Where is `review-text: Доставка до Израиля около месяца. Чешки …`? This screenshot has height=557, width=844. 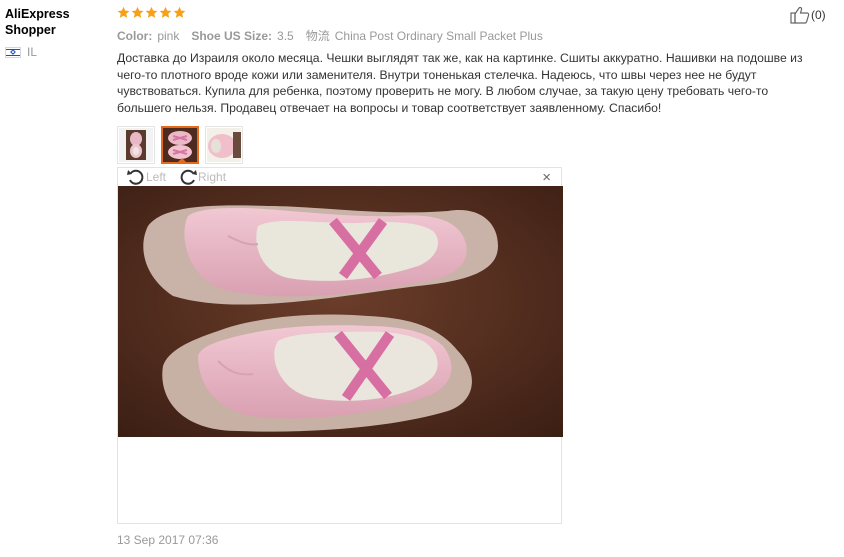
review-text: Доставка до Израиля около месяца. Чешки … is located at coordinates (460, 83).